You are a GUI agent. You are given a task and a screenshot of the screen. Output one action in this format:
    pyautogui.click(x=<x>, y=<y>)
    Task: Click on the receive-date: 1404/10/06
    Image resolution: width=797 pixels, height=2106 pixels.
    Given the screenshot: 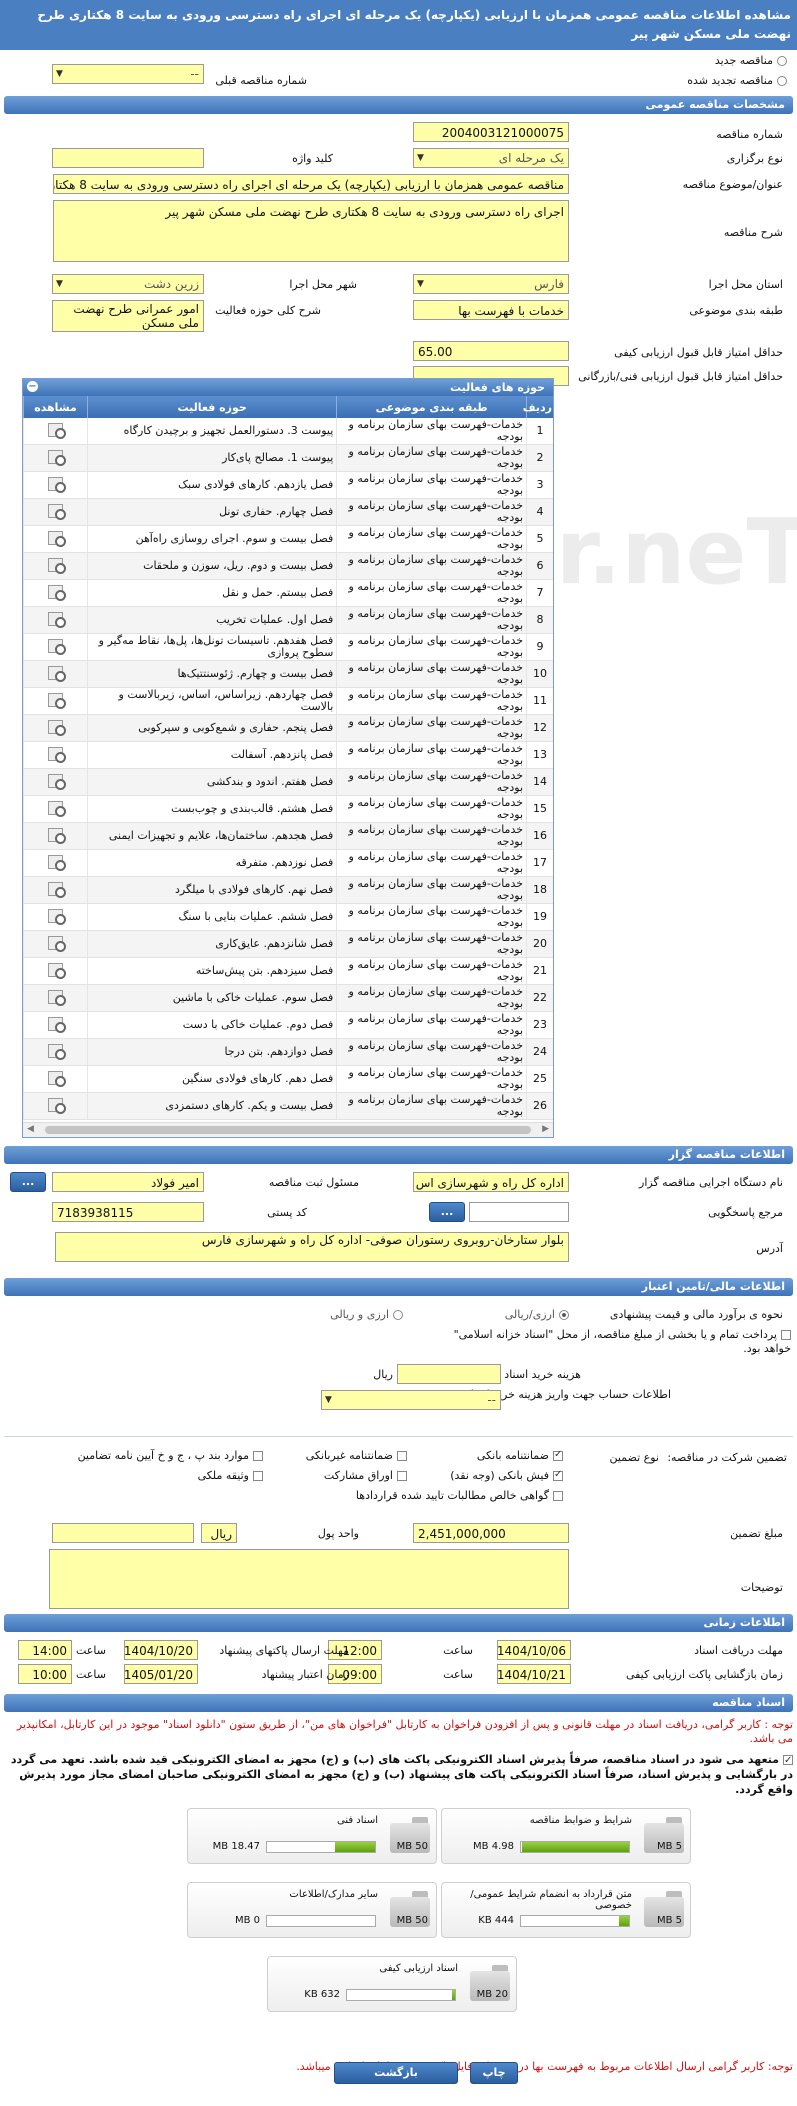 What is the action you would take?
    pyautogui.click(x=534, y=1650)
    